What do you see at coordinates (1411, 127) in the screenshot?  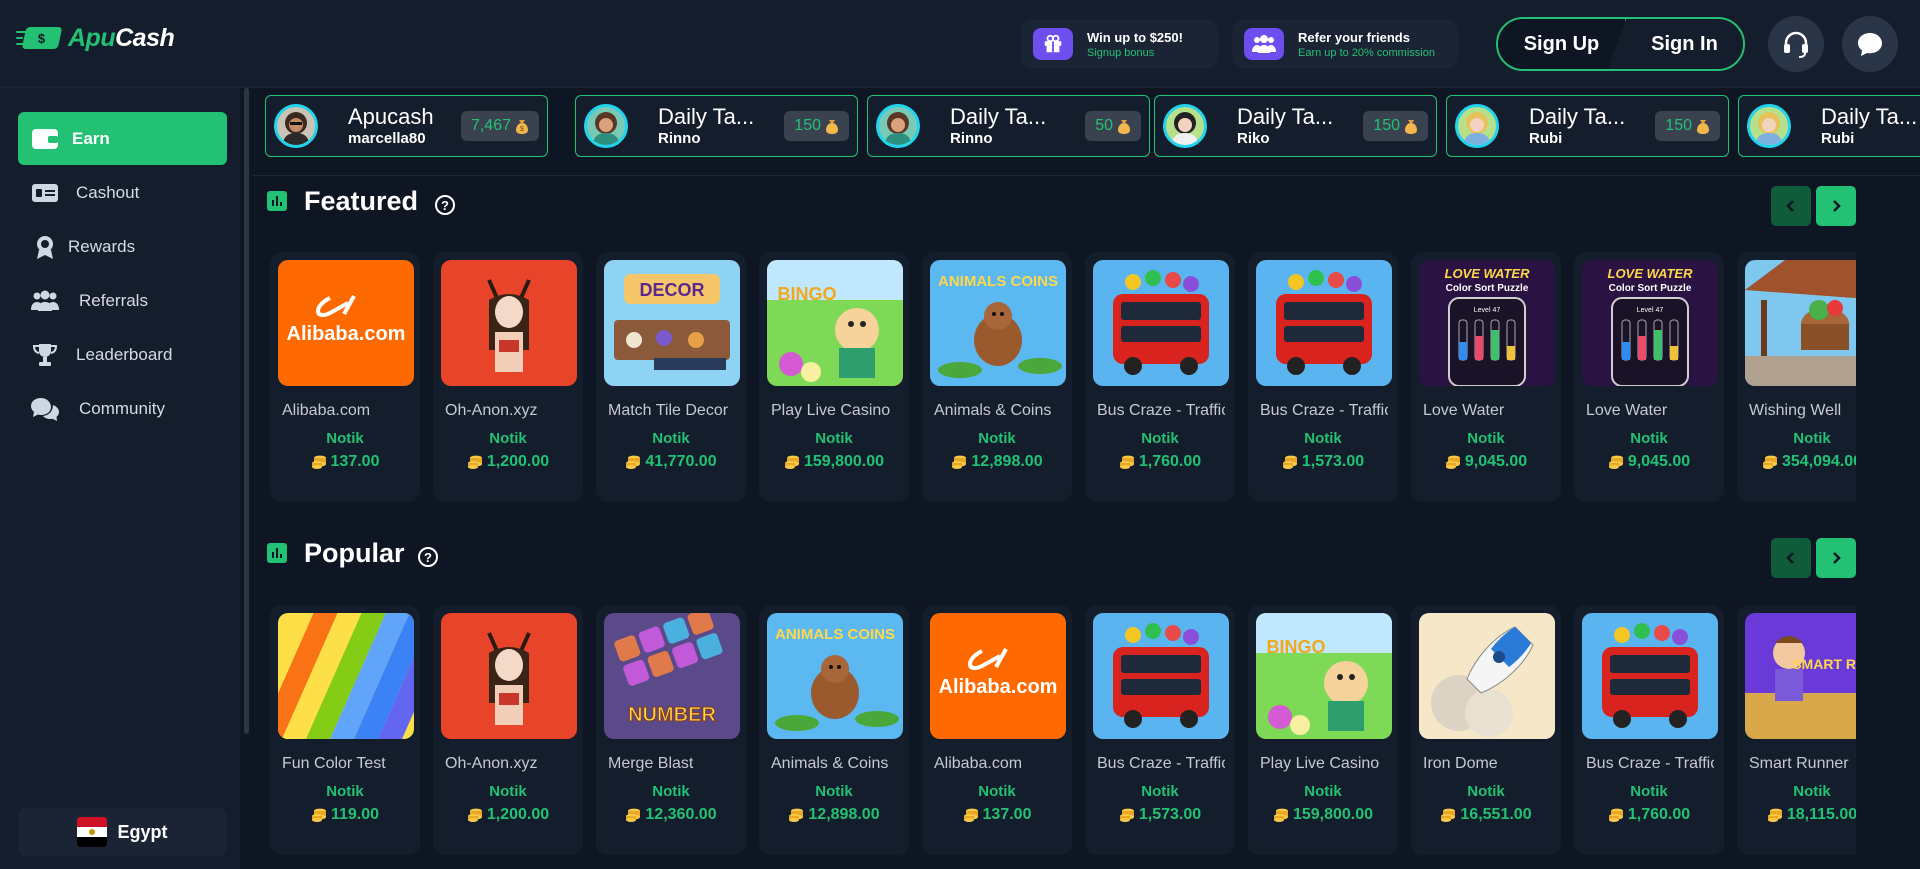 I see `money-bag-icon` at bounding box center [1411, 127].